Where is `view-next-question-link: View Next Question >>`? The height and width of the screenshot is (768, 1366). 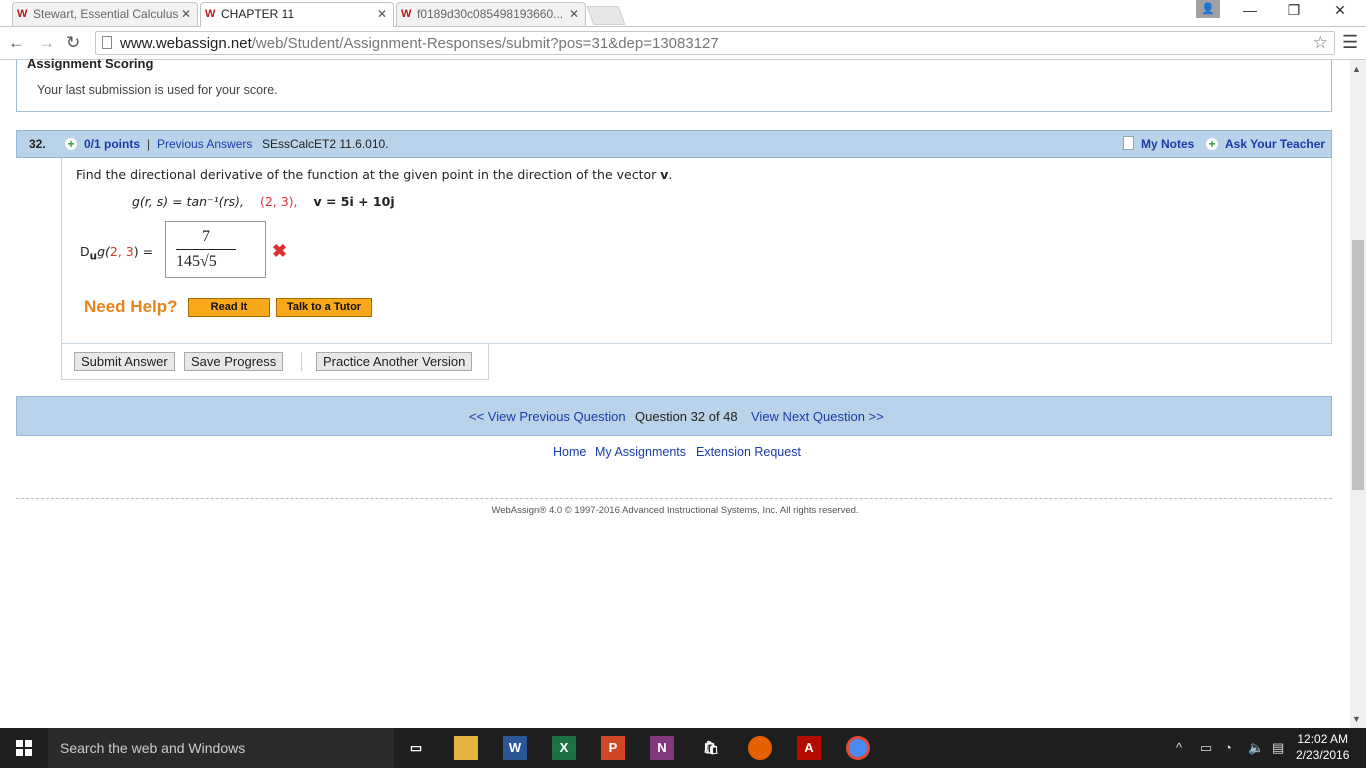 view-next-question-link: View Next Question >> is located at coordinates (817, 416).